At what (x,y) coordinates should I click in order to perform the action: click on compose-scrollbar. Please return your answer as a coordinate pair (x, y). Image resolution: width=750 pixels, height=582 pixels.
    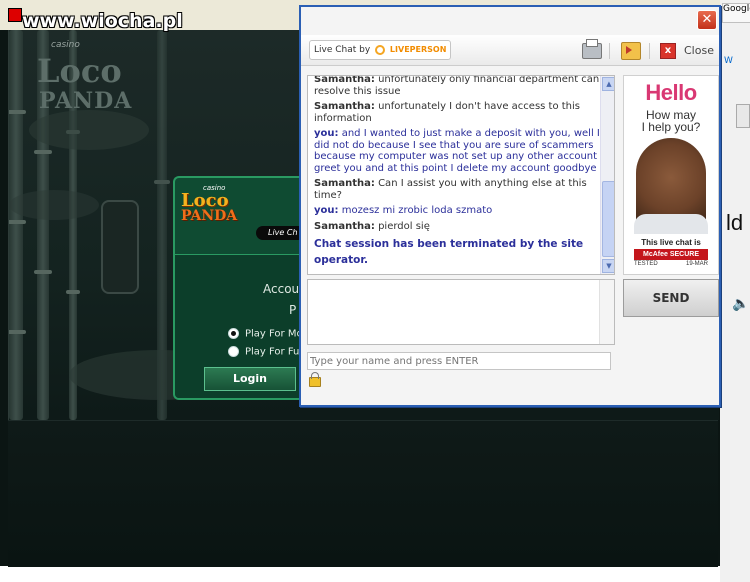
    Looking at the image, I should click on (606, 312).